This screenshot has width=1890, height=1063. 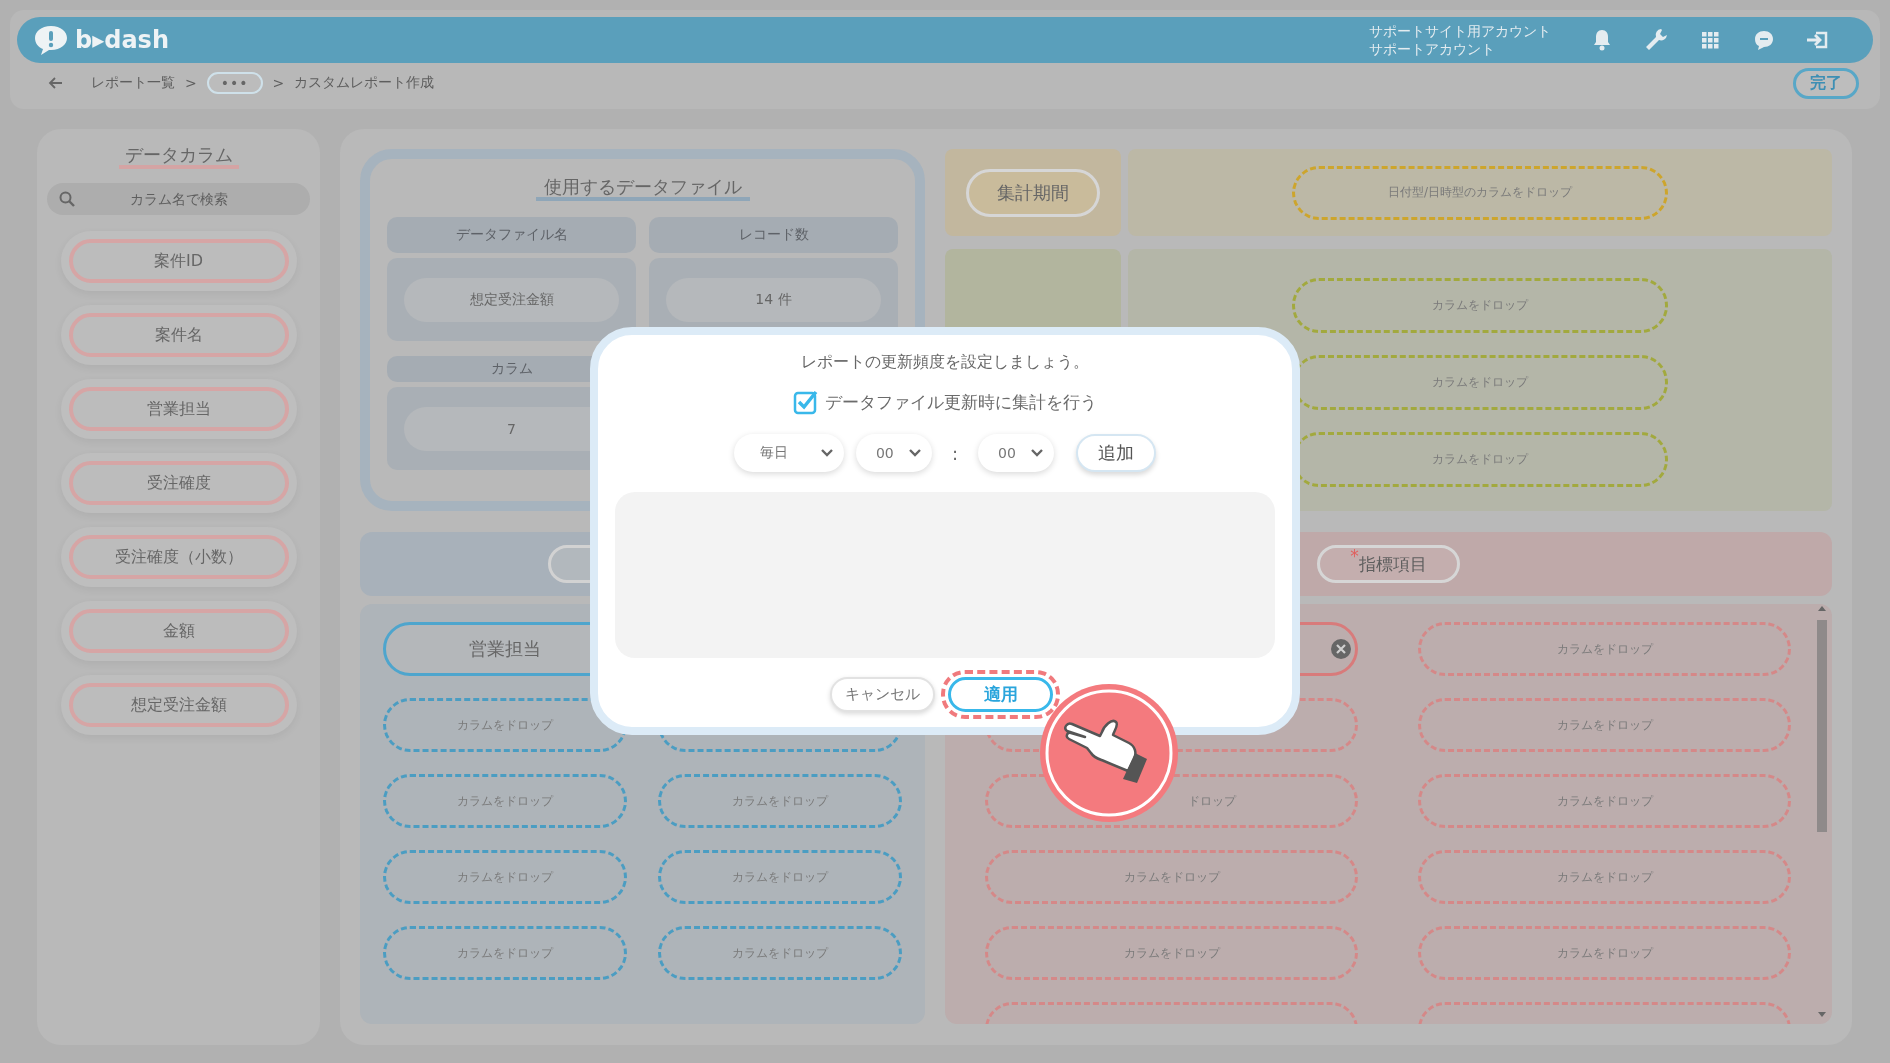 I want to click on logo-bubble-icon, so click(x=51, y=40).